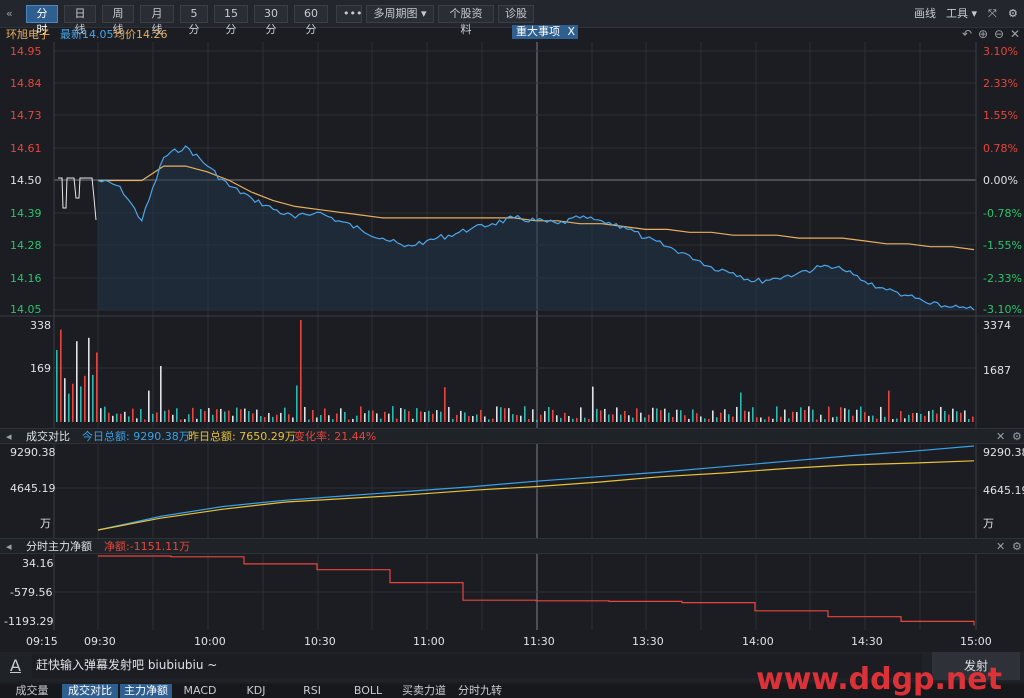 Image resolution: width=1024 pixels, height=698 pixels. I want to click on tab-main-net: 主力净额, so click(146, 691).